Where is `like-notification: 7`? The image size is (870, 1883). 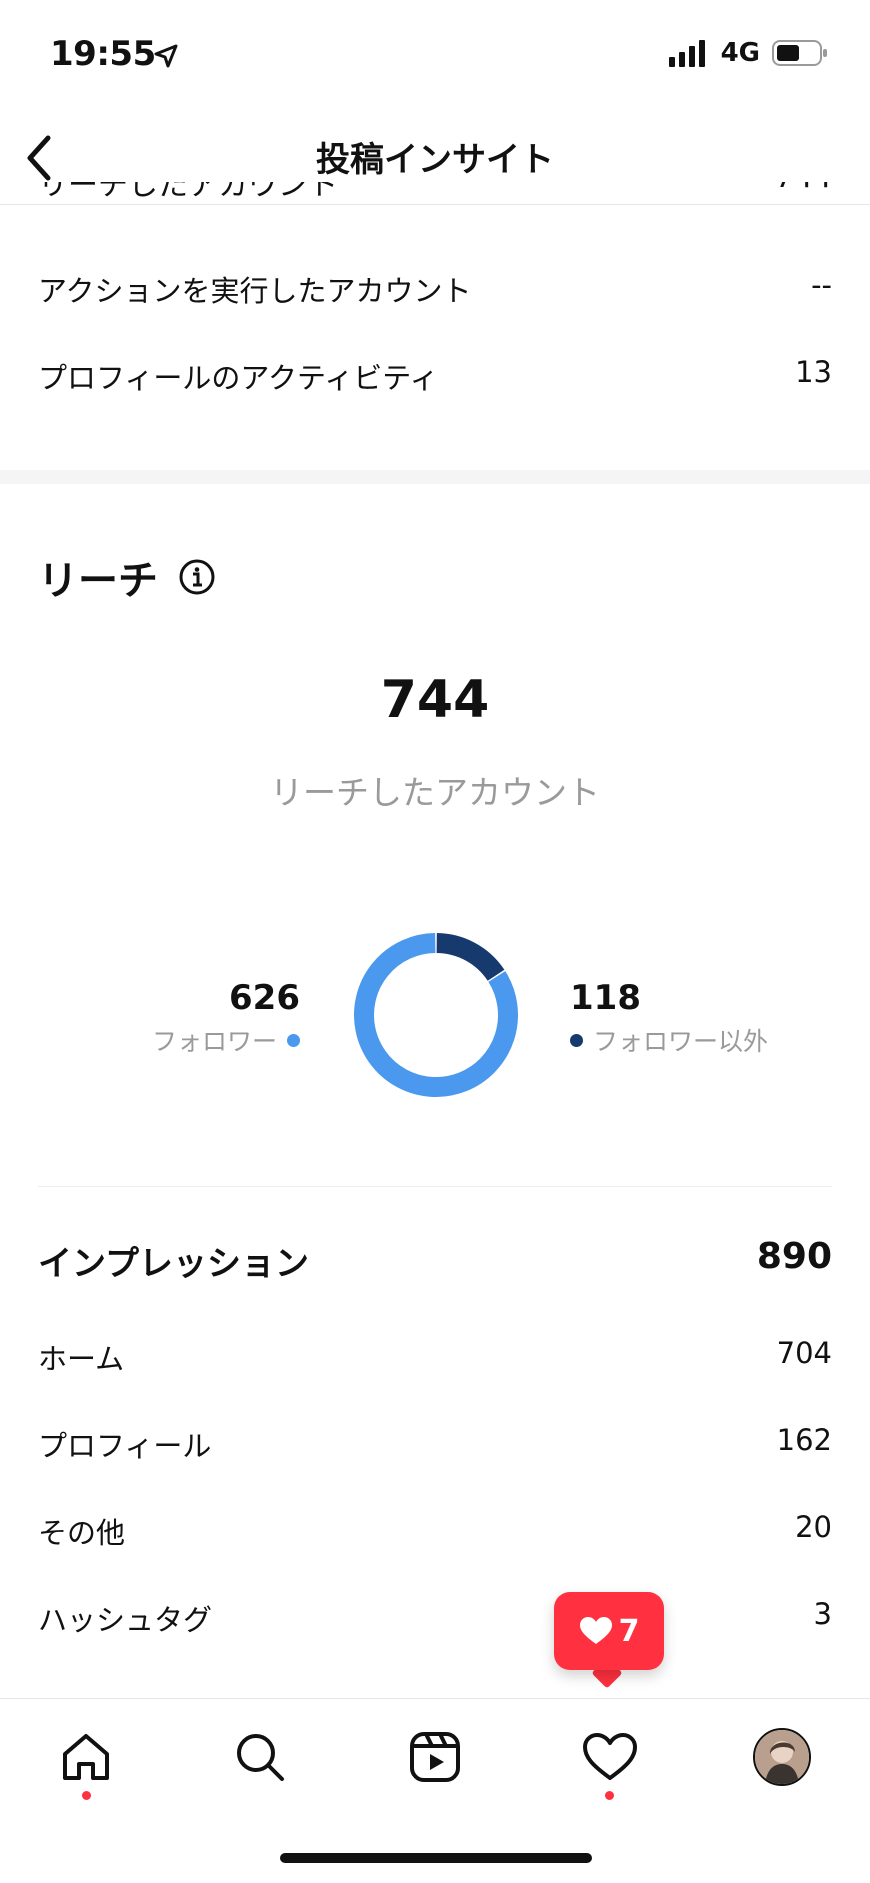
like-notification: 7 is located at coordinates (609, 1631).